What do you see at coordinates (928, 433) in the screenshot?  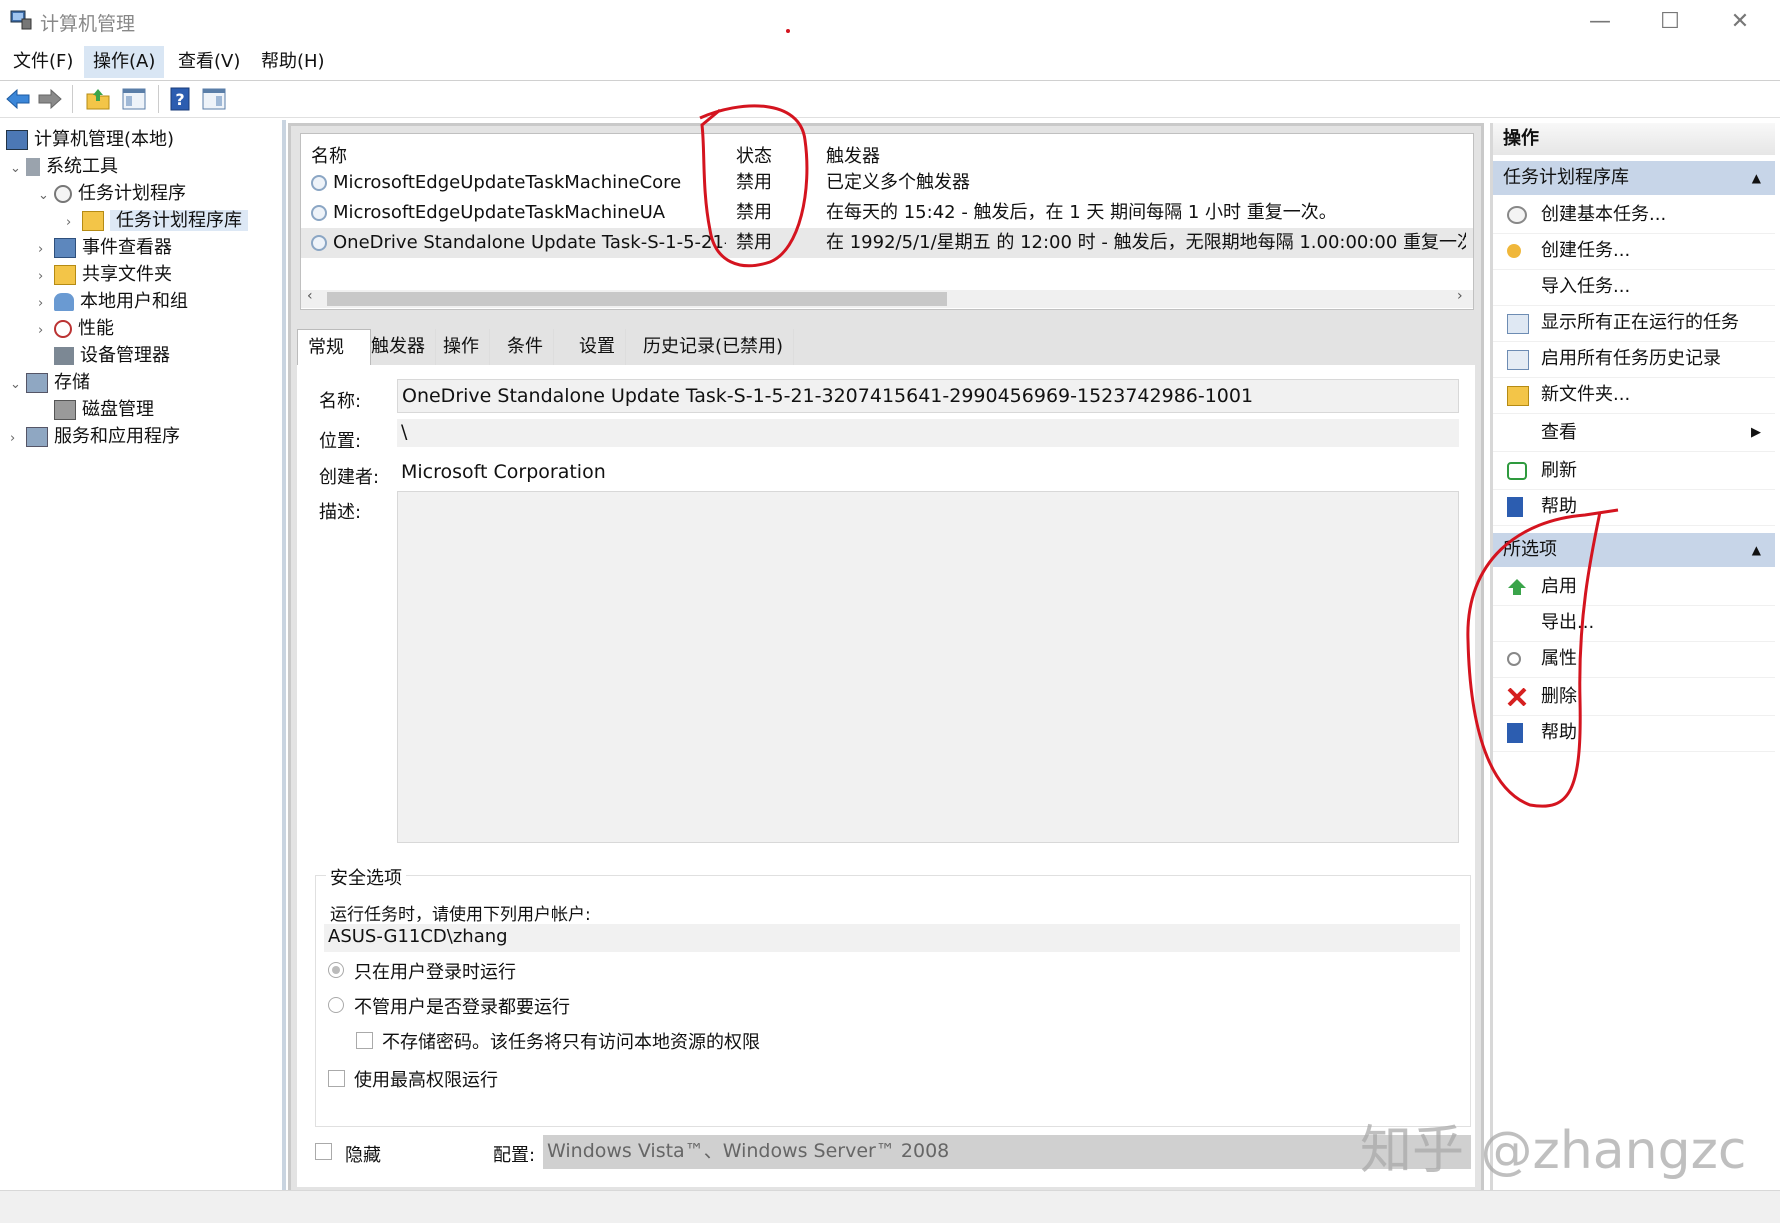 I see `location-field: \` at bounding box center [928, 433].